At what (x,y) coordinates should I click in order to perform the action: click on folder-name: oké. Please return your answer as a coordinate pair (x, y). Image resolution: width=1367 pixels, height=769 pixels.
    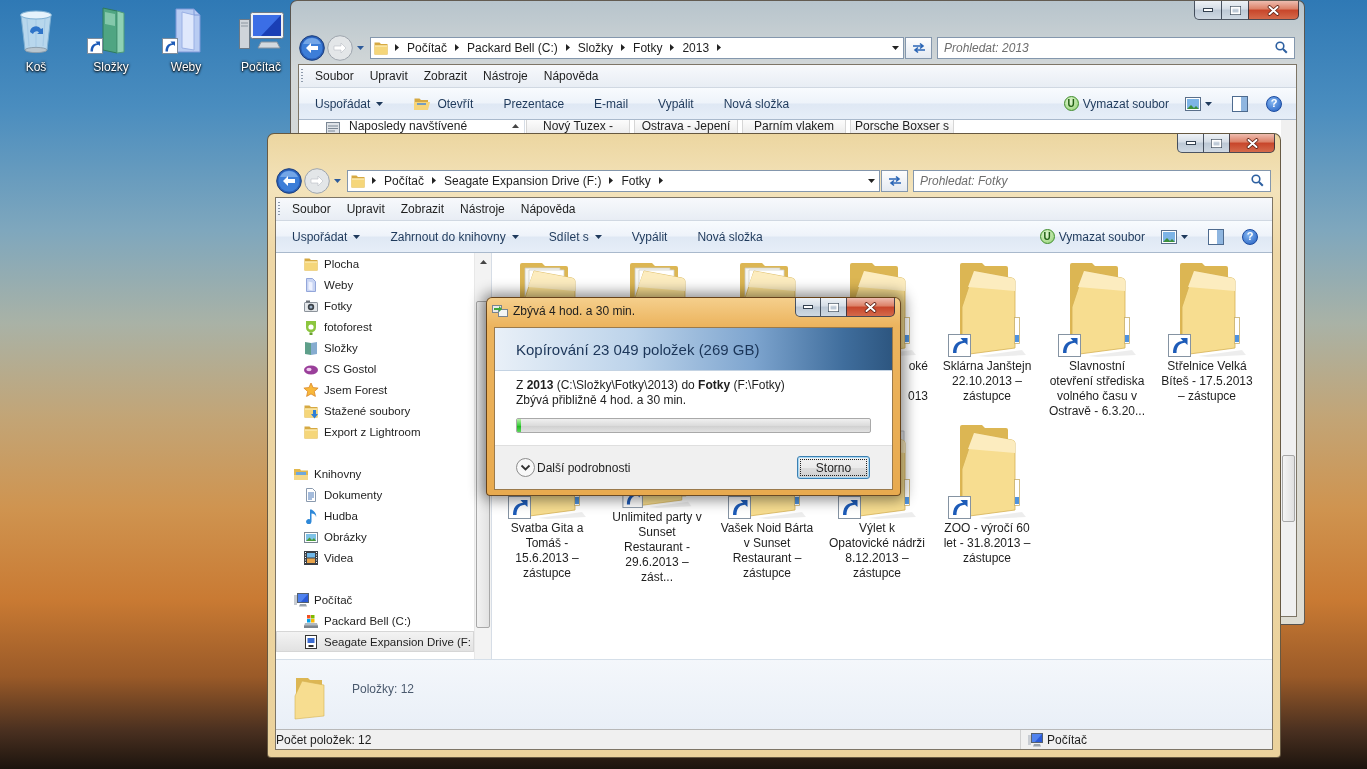
    Looking at the image, I should click on (918, 366).